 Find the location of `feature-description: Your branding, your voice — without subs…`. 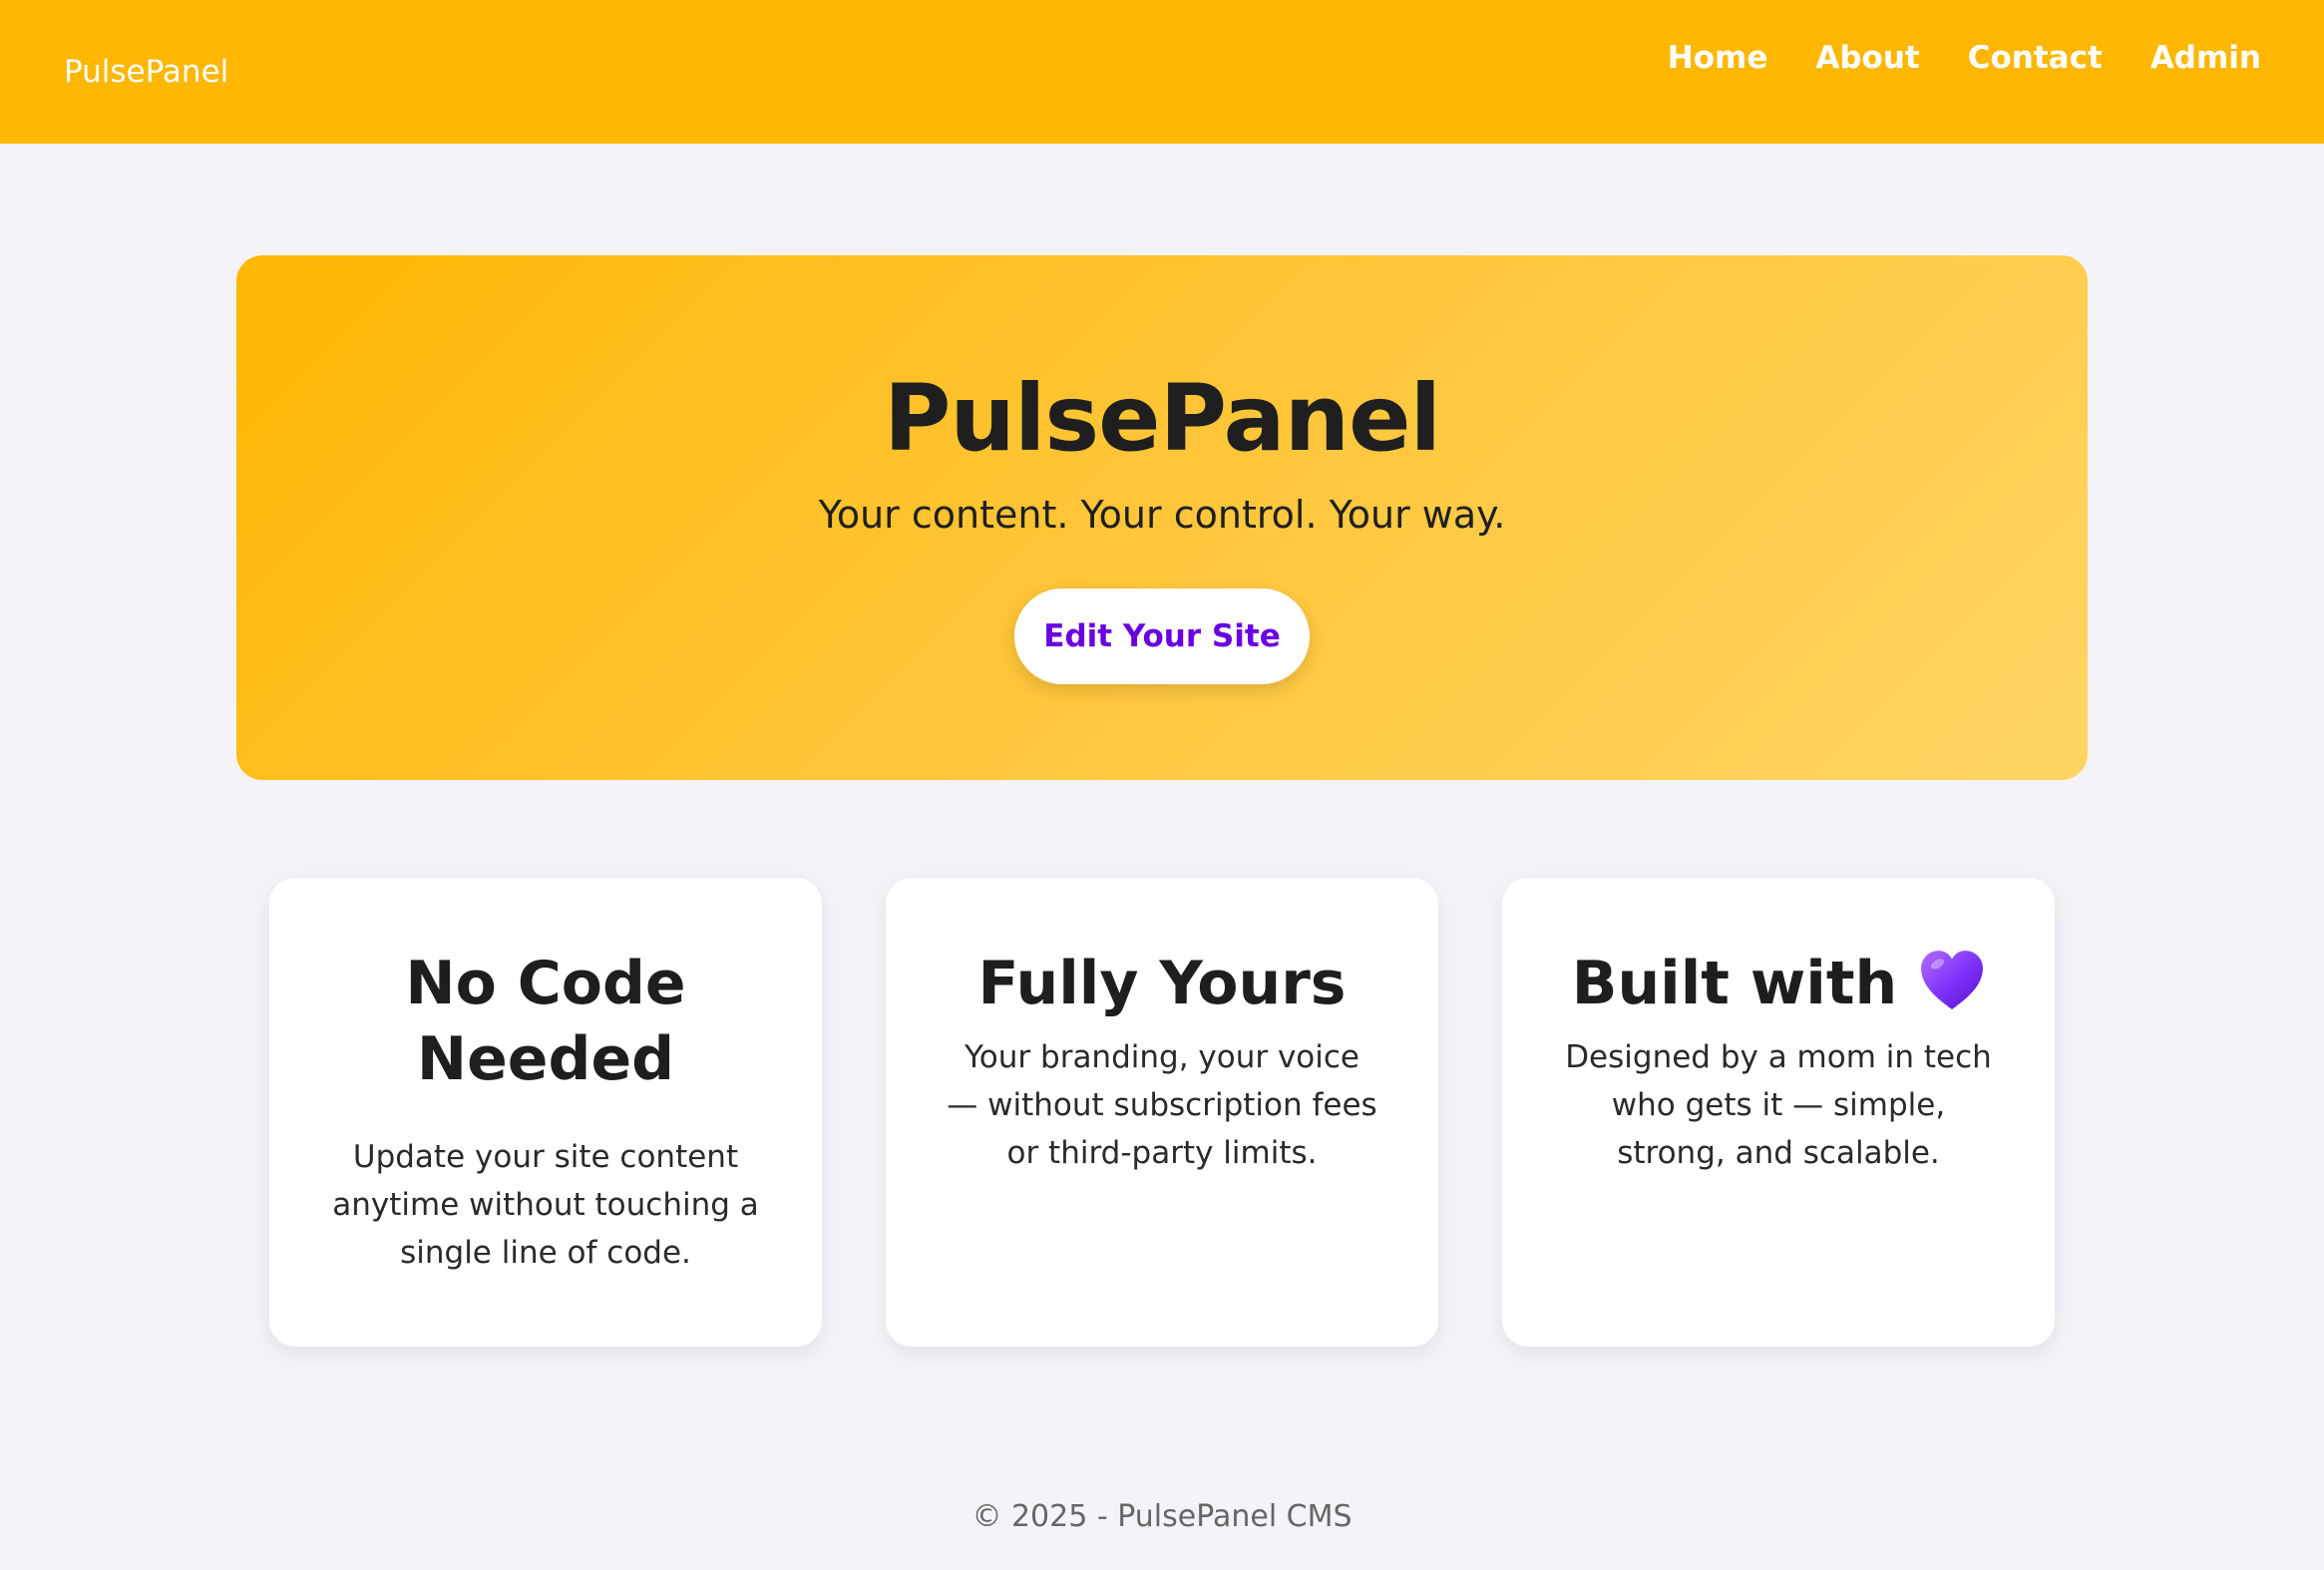

feature-description: Your branding, your voice — without subs… is located at coordinates (1162, 1105).